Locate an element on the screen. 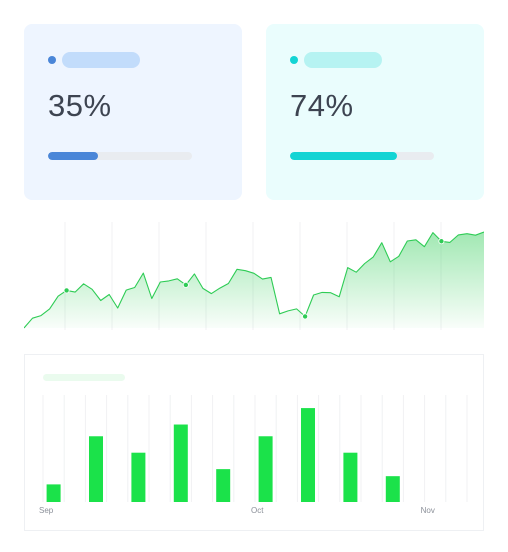 Image resolution: width=508 pixels, height=552 pixels. stat-card-2: 74% is located at coordinates (375, 112).